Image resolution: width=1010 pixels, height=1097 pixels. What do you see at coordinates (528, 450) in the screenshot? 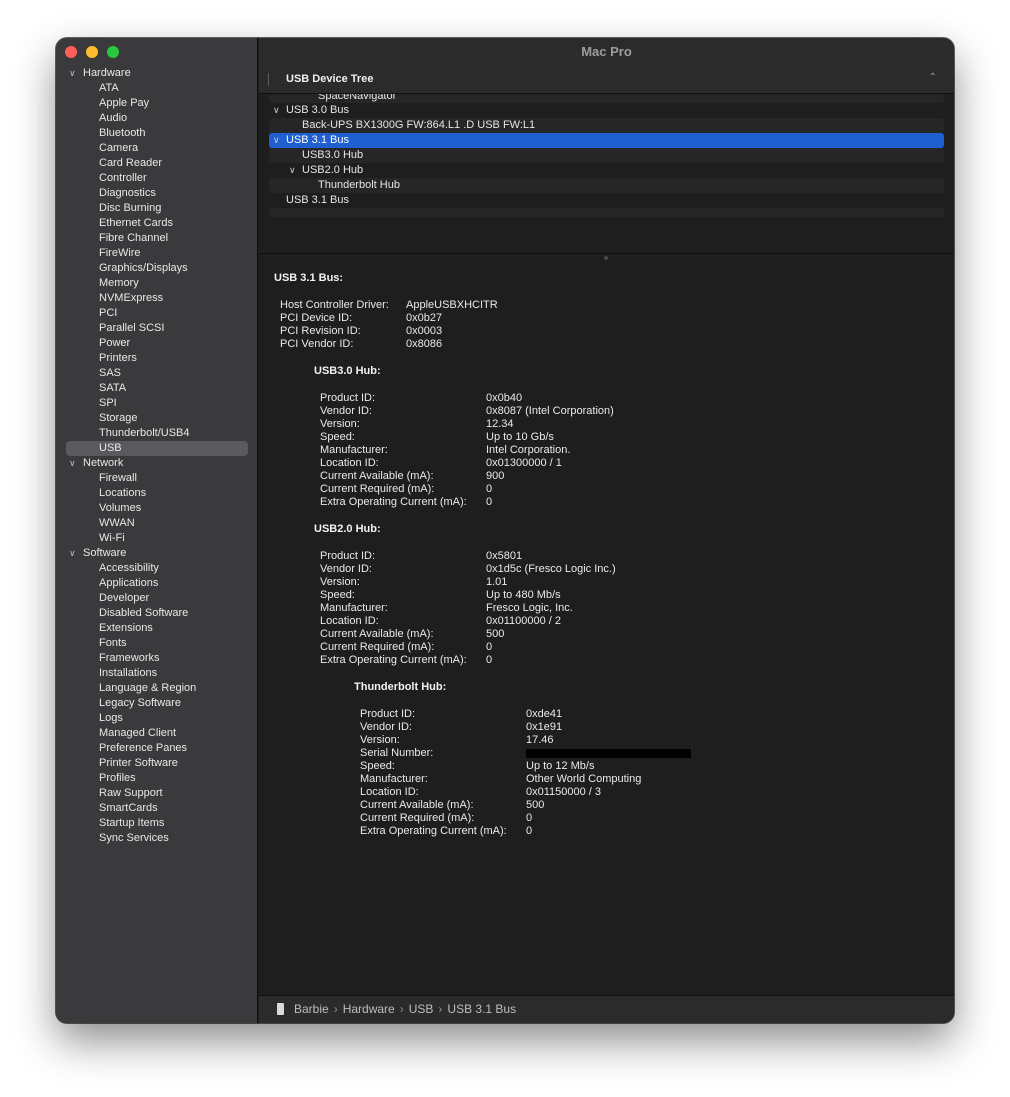
I see `property-value: Intel Corporation.` at bounding box center [528, 450].